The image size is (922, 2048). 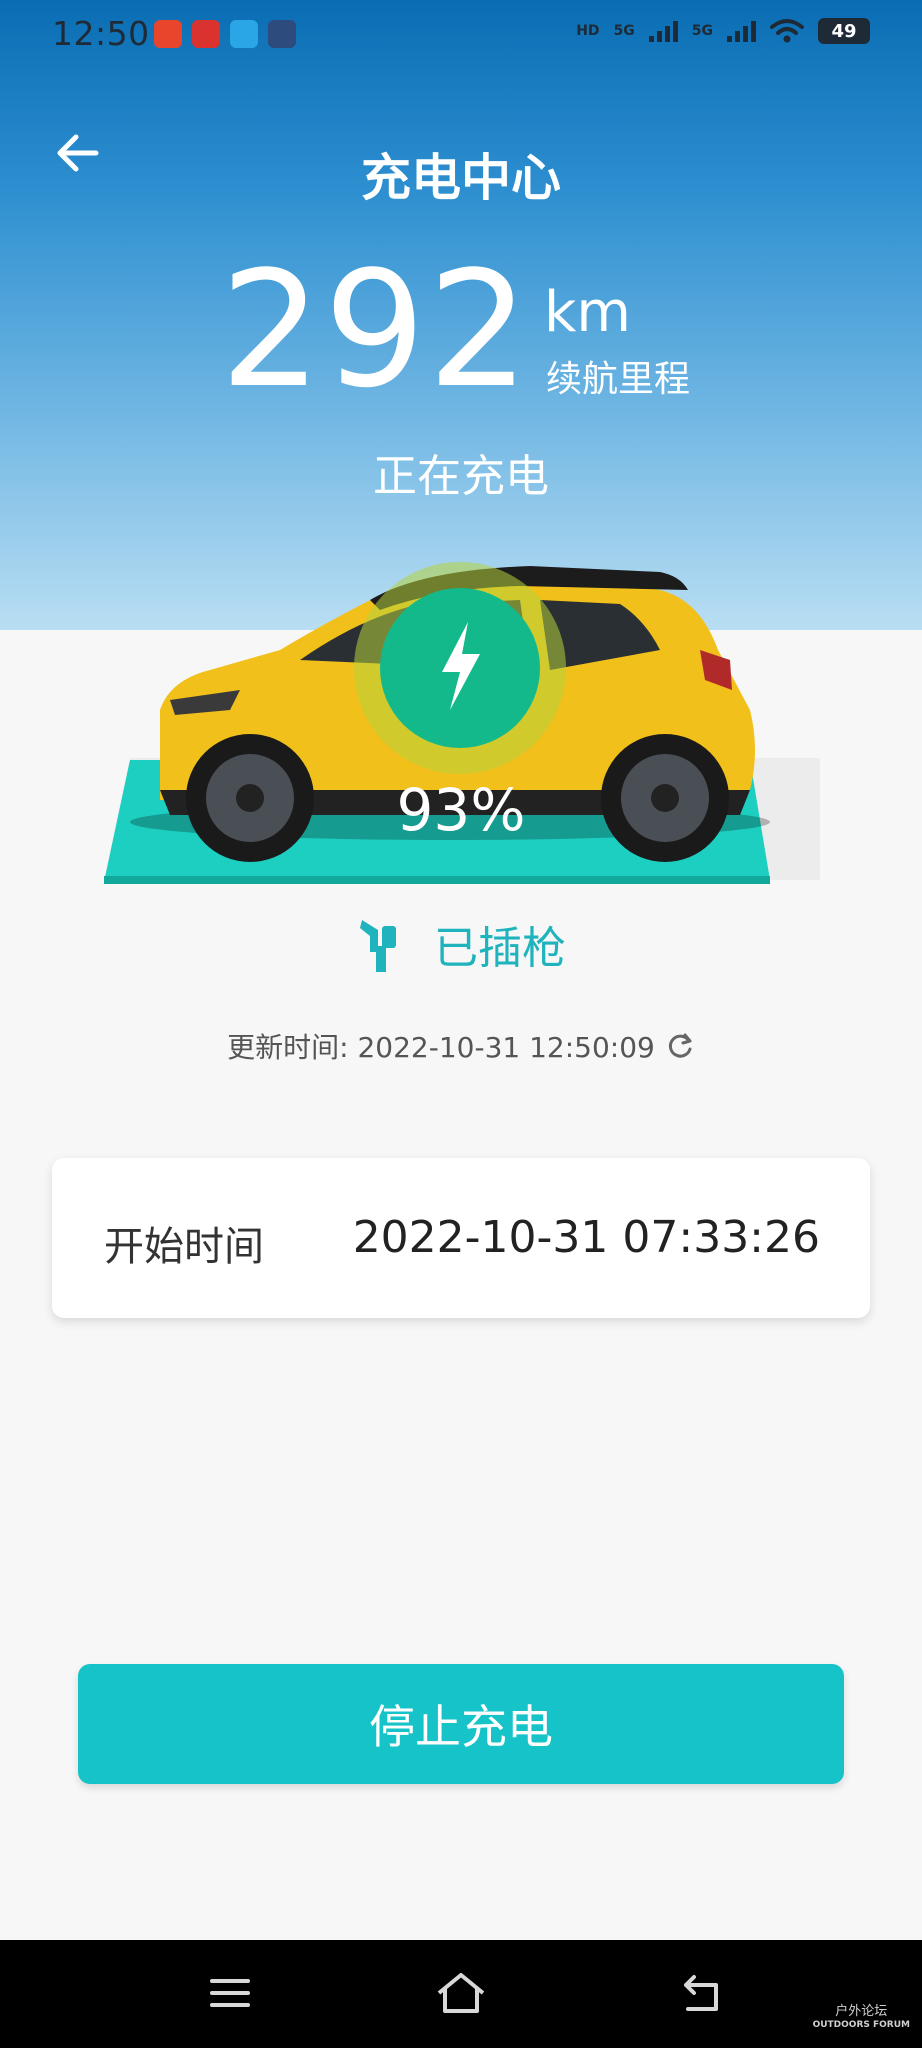 What do you see at coordinates (461, 178) in the screenshot?
I see `page-title: 充电中心` at bounding box center [461, 178].